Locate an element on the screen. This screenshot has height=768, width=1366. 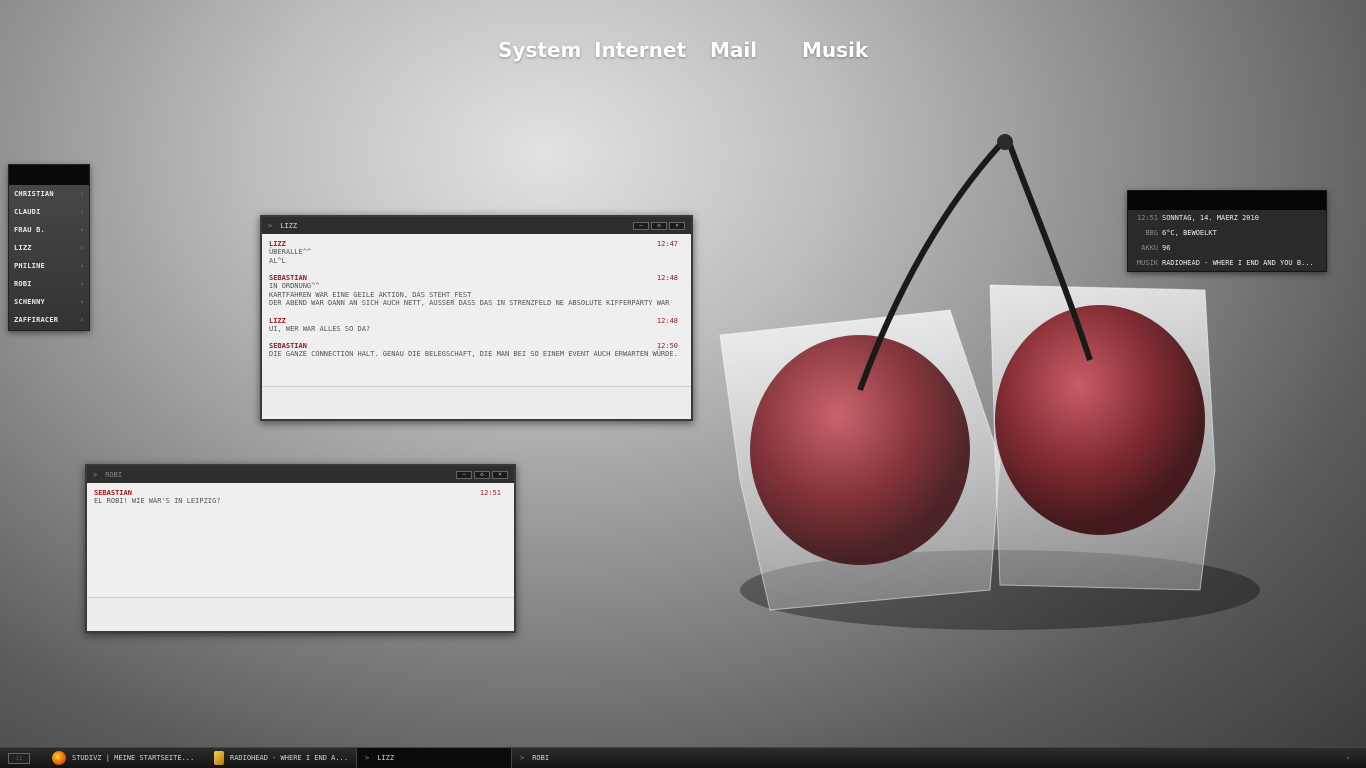
taskbar-item-label: ROBI is located at coordinates (541, 758).